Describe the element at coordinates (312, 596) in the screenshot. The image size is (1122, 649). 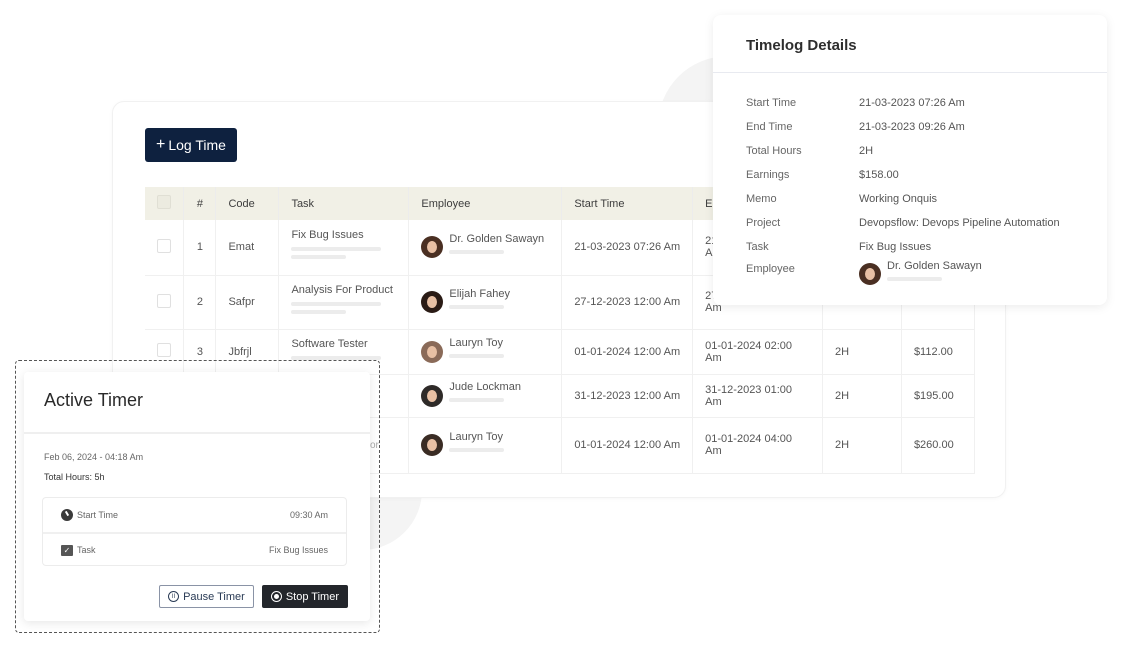
I see `stop-label: Stop Timer` at that location.